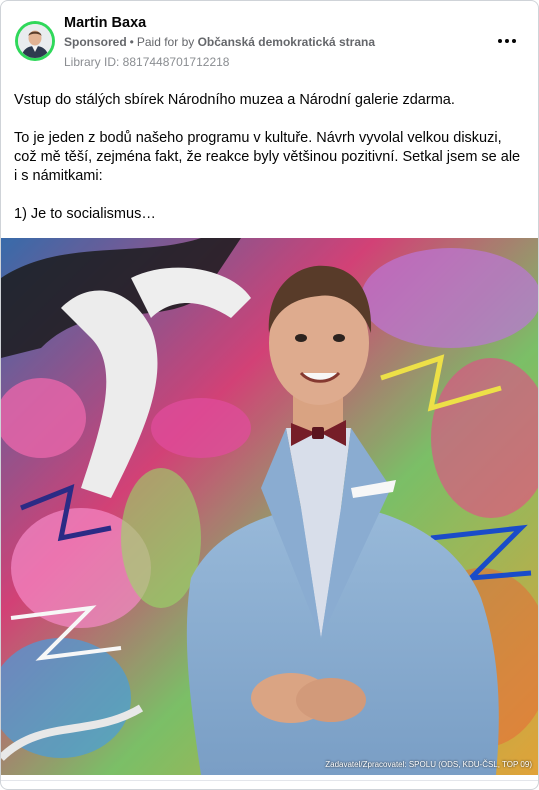  Describe the element at coordinates (165, 42) in the screenshot. I see `paid-for-prefix: Paid for by` at that location.